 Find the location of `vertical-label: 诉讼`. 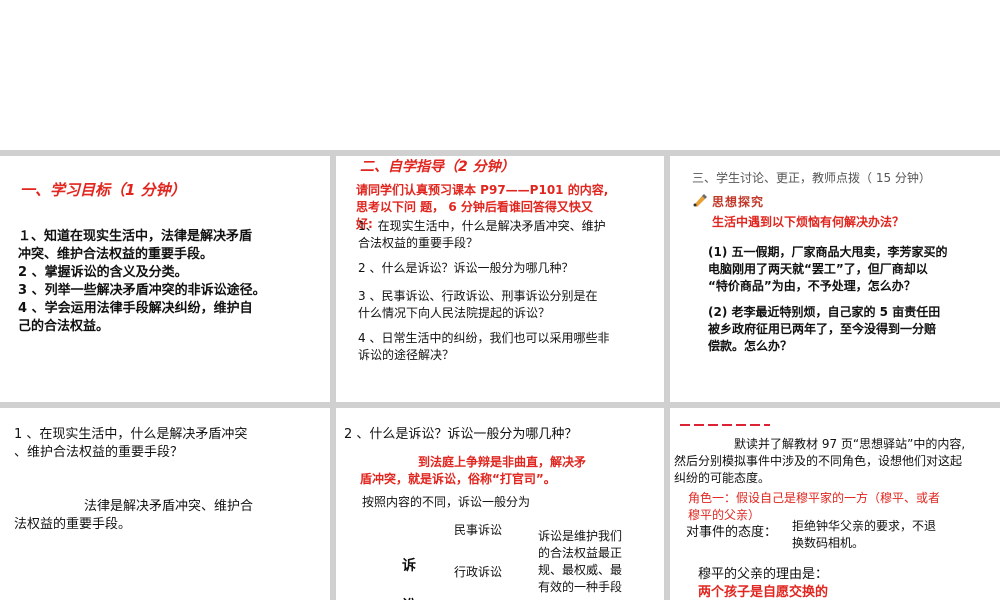

vertical-label: 诉讼 is located at coordinates (409, 579).